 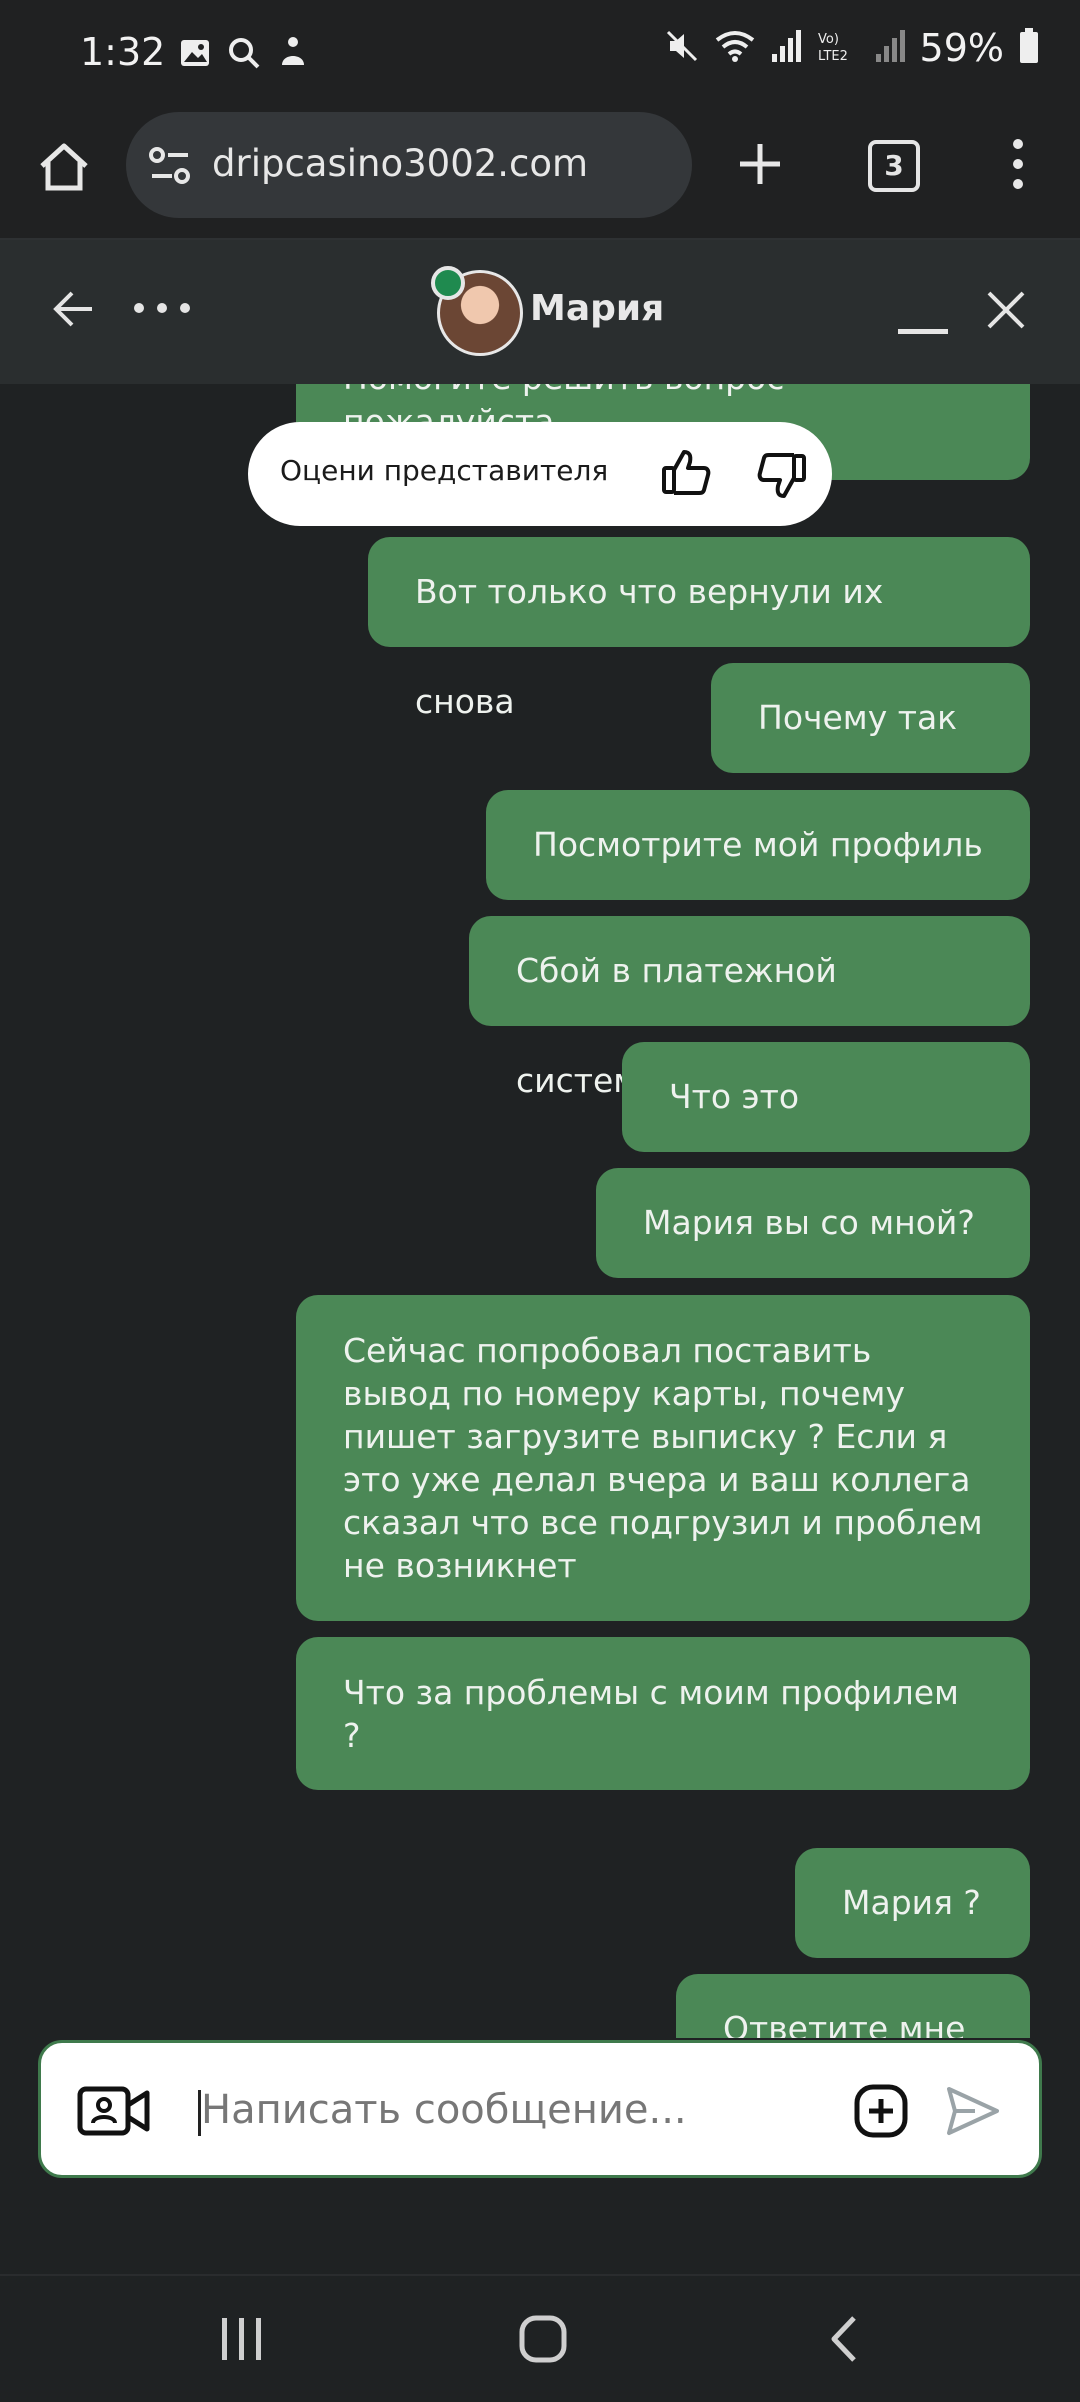 What do you see at coordinates (682, 48) in the screenshot?
I see `mute-icon` at bounding box center [682, 48].